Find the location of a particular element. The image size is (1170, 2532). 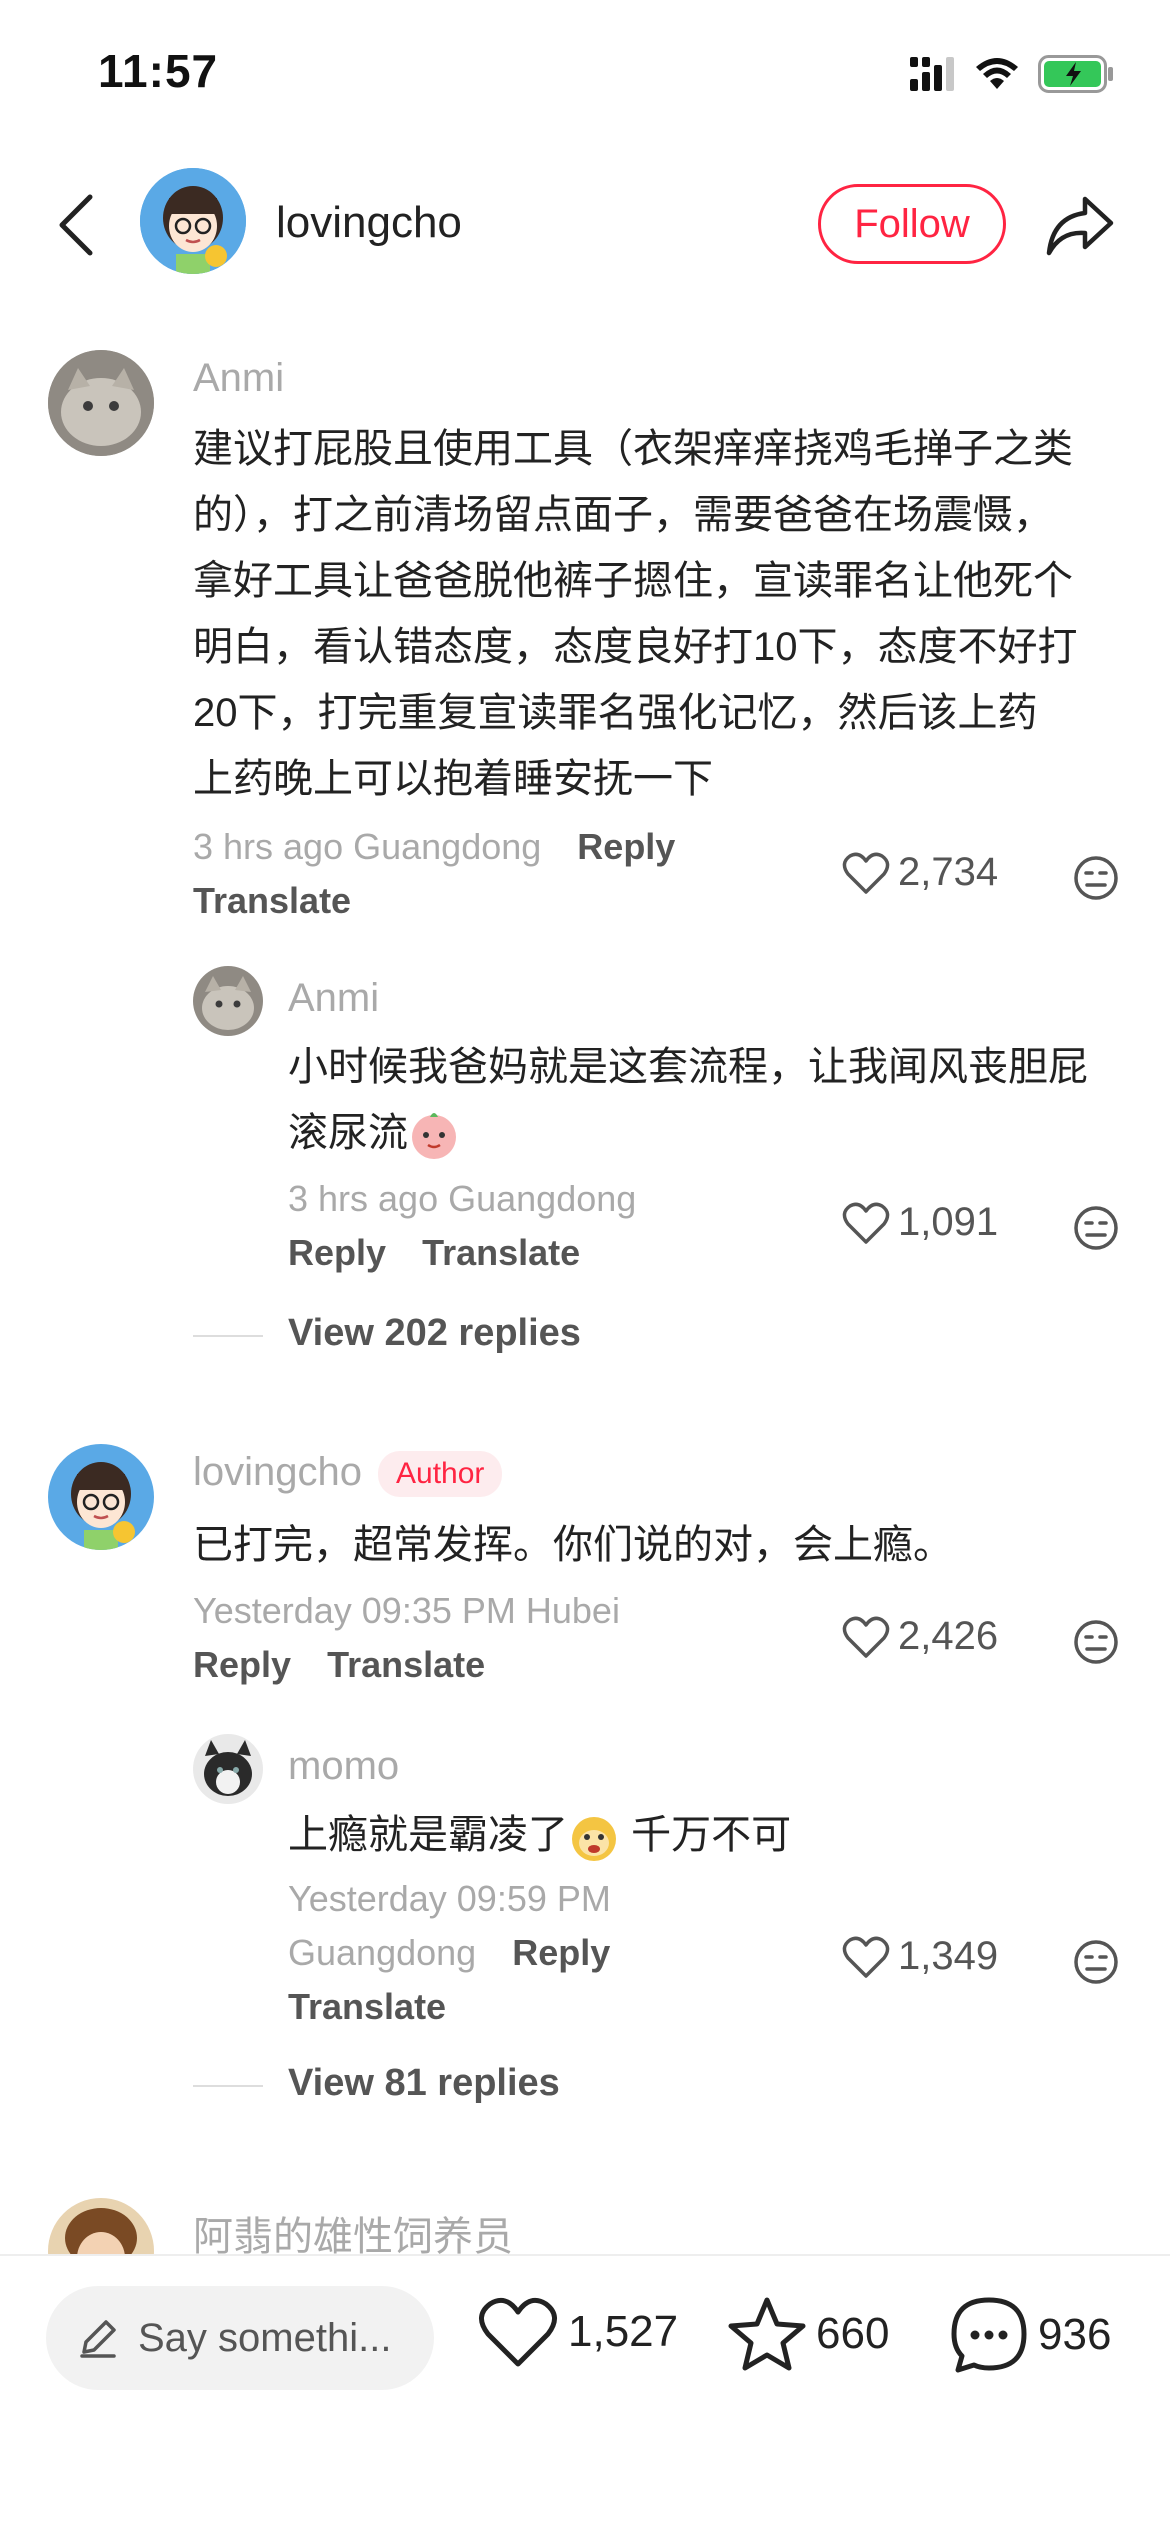

signal-icon is located at coordinates (932, 74).